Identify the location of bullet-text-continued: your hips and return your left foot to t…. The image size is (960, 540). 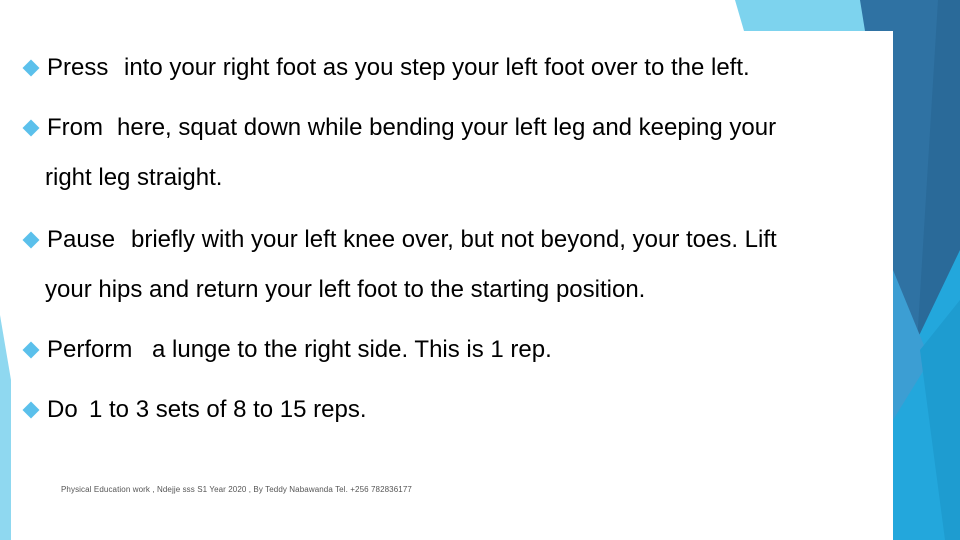
(345, 289).